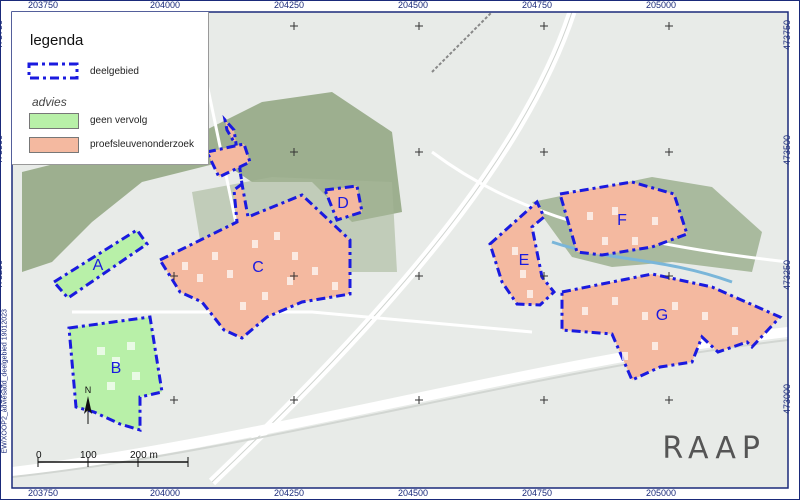  Describe the element at coordinates (787, 399) in the screenshot. I see `coord-right-4: 473000` at that location.